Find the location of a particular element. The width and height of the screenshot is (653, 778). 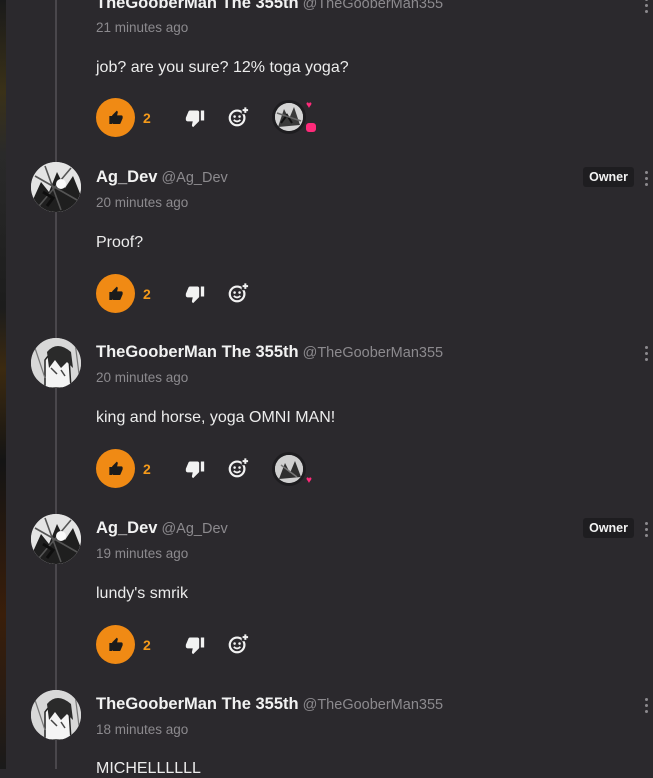

comment-text: lundy's smrik is located at coordinates (142, 593).